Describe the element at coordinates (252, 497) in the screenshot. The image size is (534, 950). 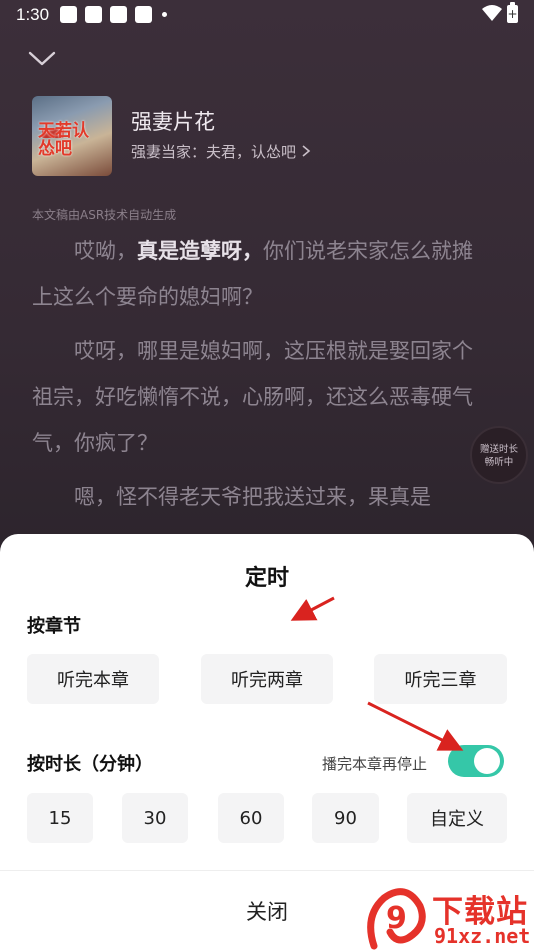
I see `transcript-text: 嗯，怪不得老天爷把我送过来，果真是` at that location.